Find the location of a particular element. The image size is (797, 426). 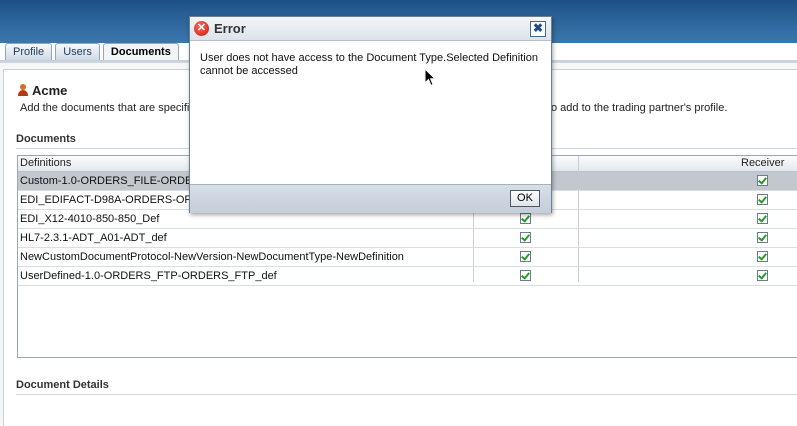

dialog-title-bar: ✕ Error ✖ is located at coordinates (370, 29).